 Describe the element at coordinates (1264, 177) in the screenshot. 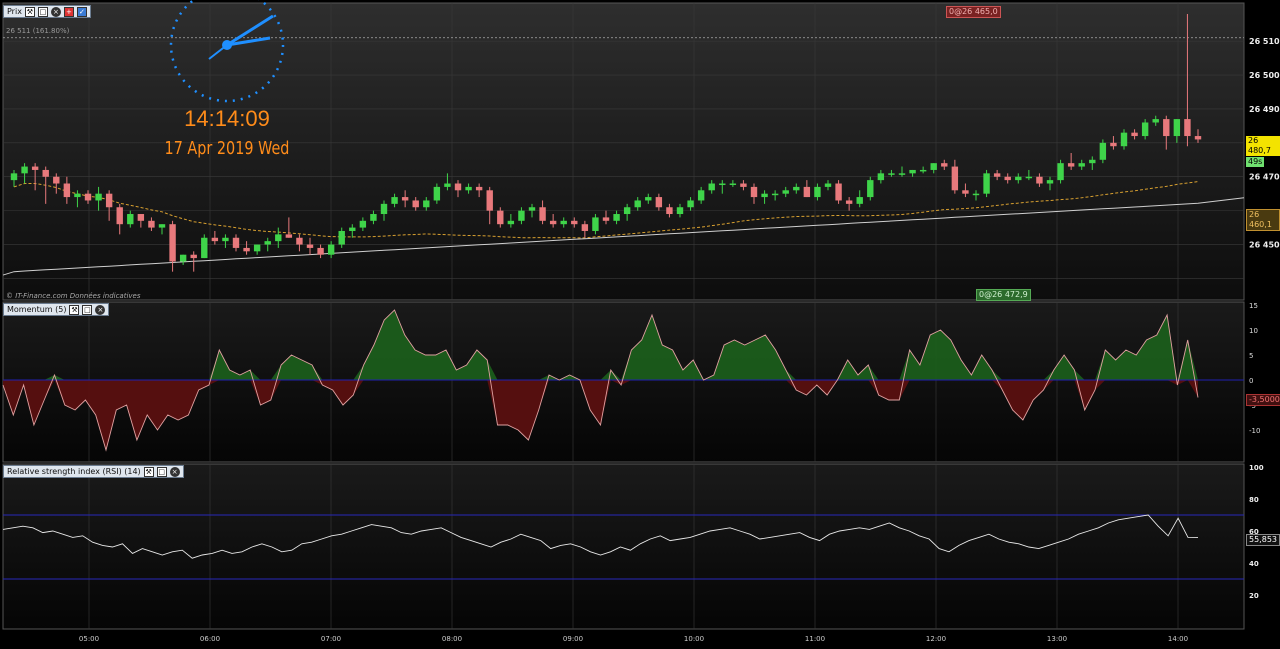

I see `price-tick-label: 26 470` at that location.